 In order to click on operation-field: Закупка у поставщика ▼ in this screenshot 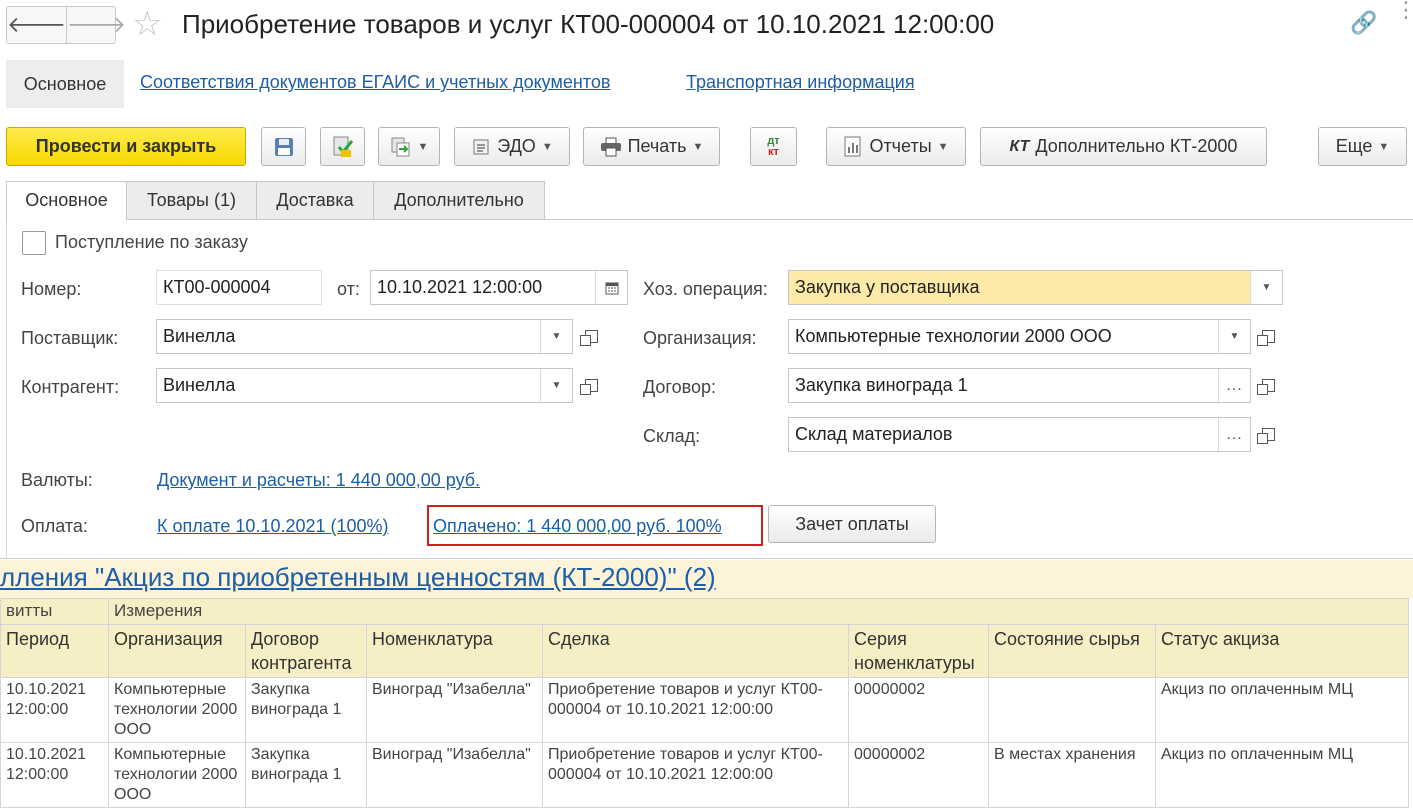, I will do `click(1035, 287)`.